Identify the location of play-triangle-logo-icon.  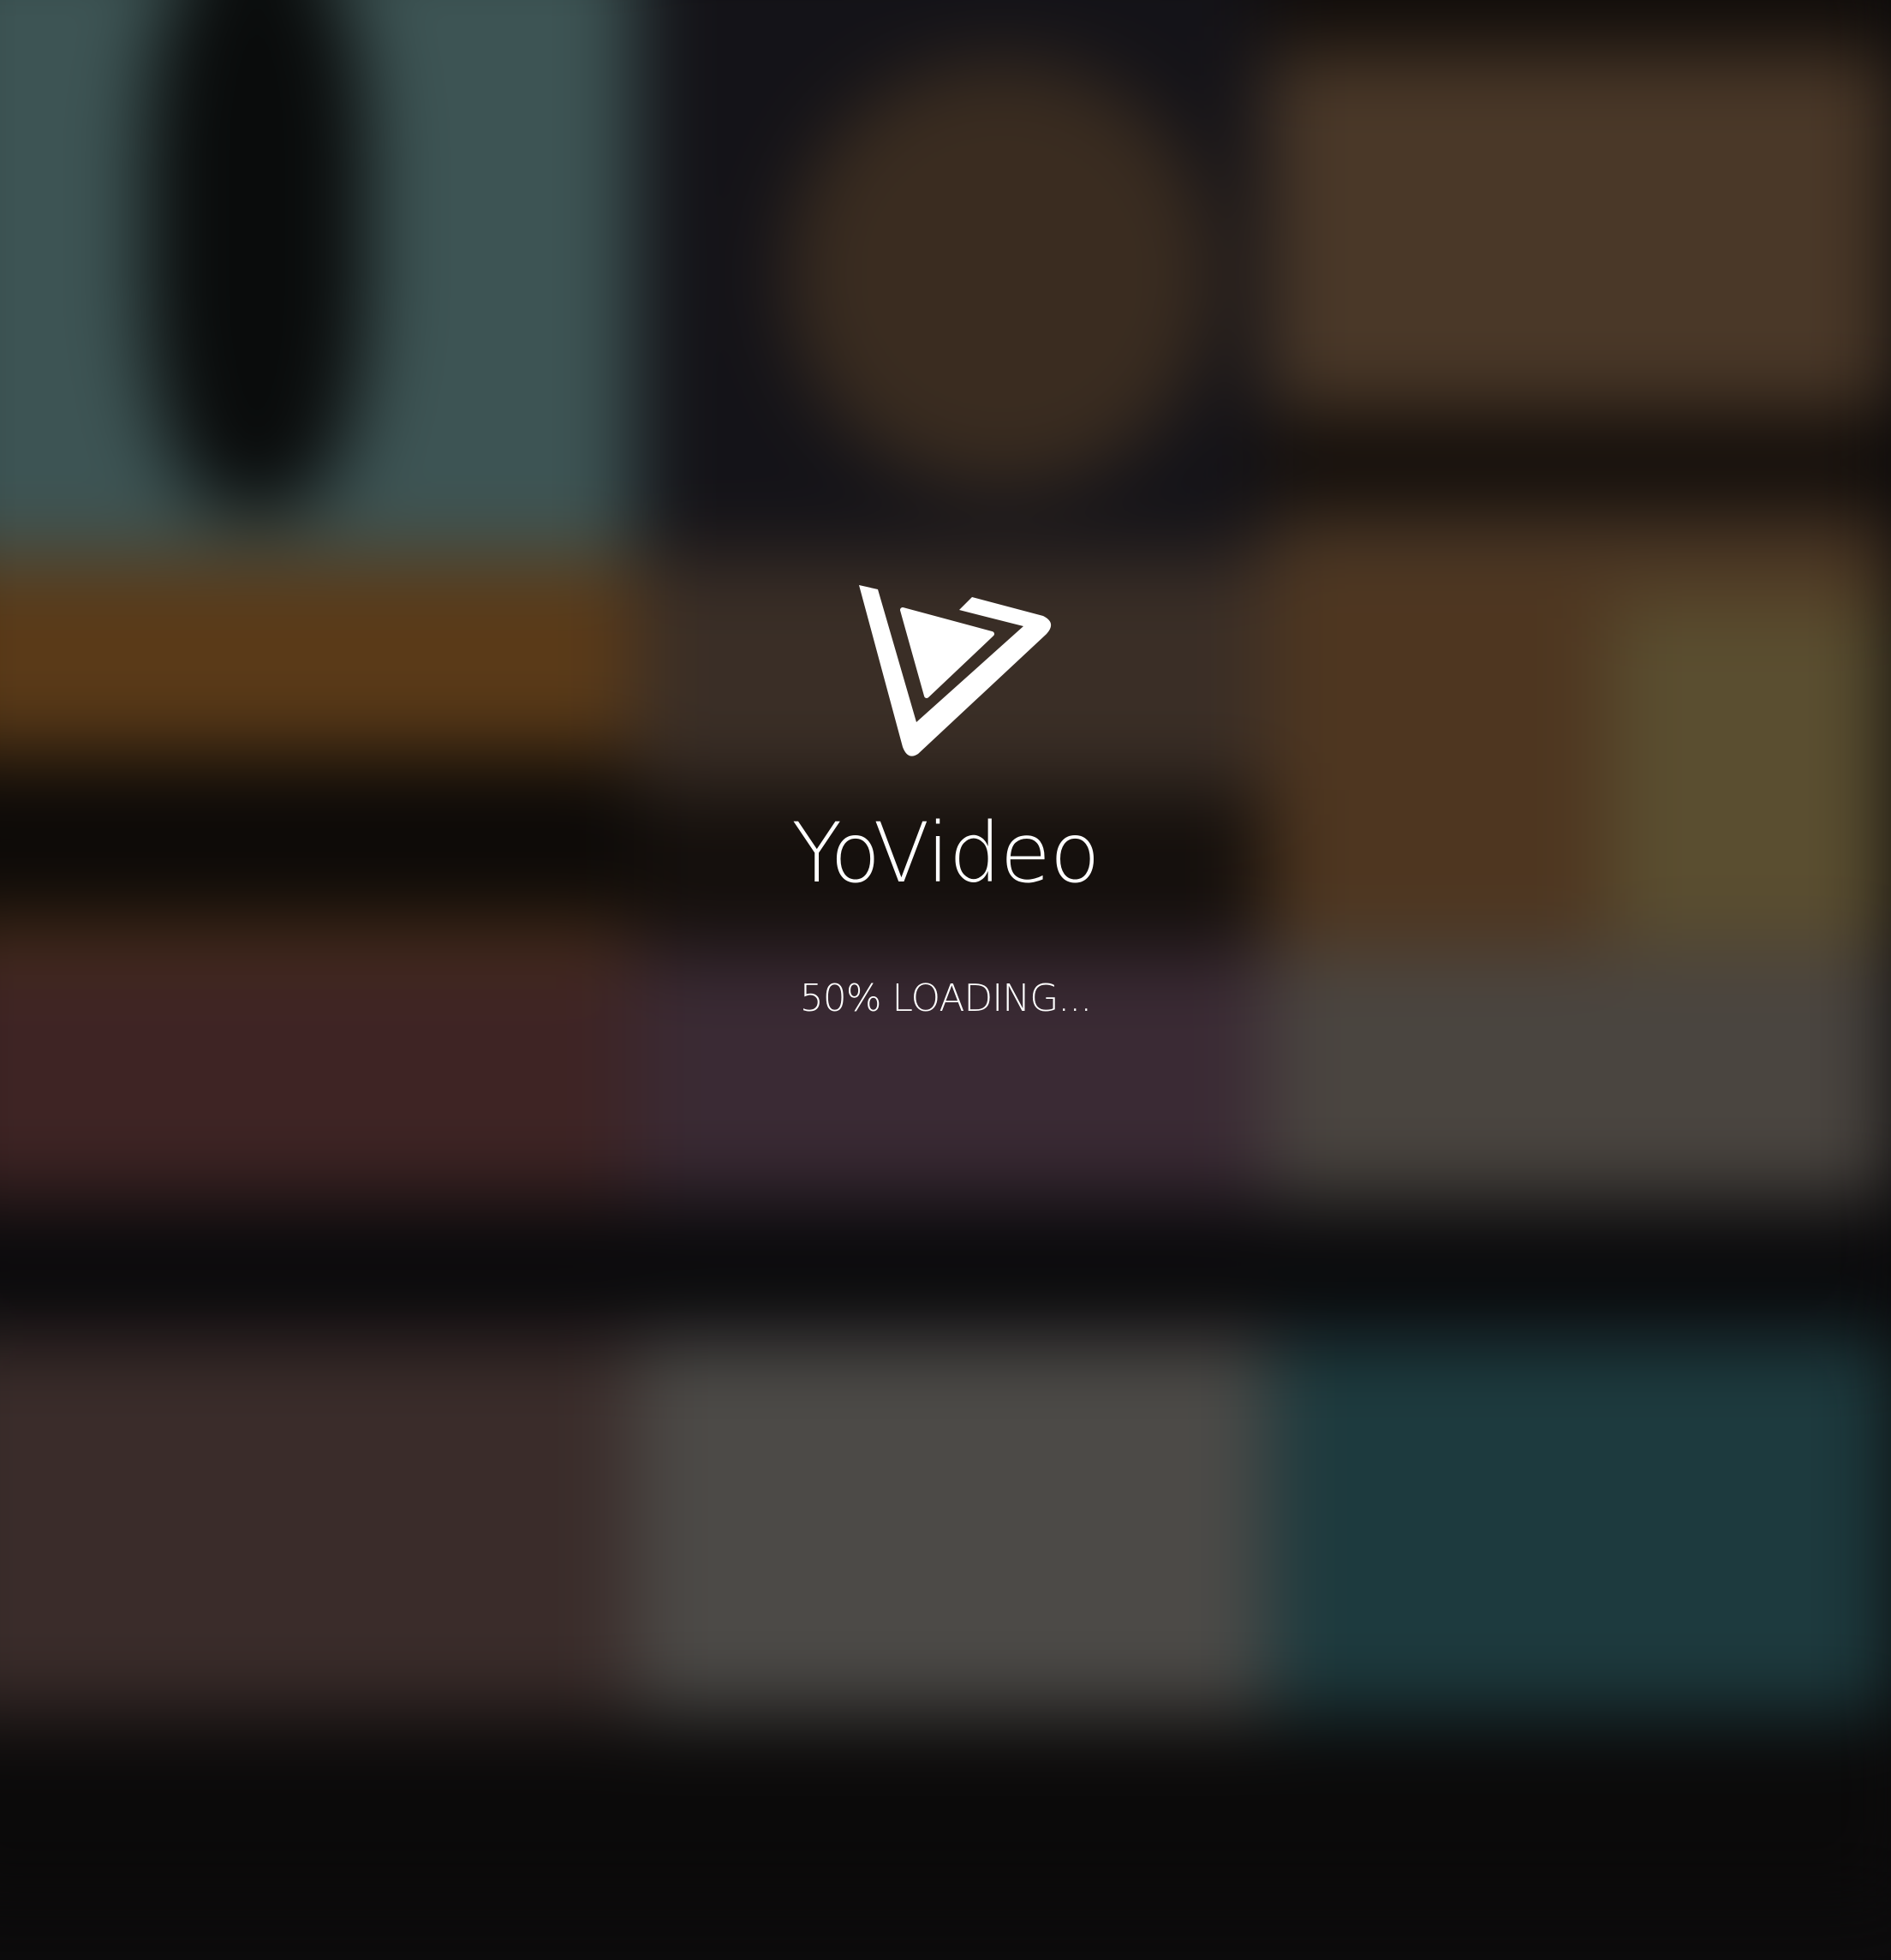
(955, 670).